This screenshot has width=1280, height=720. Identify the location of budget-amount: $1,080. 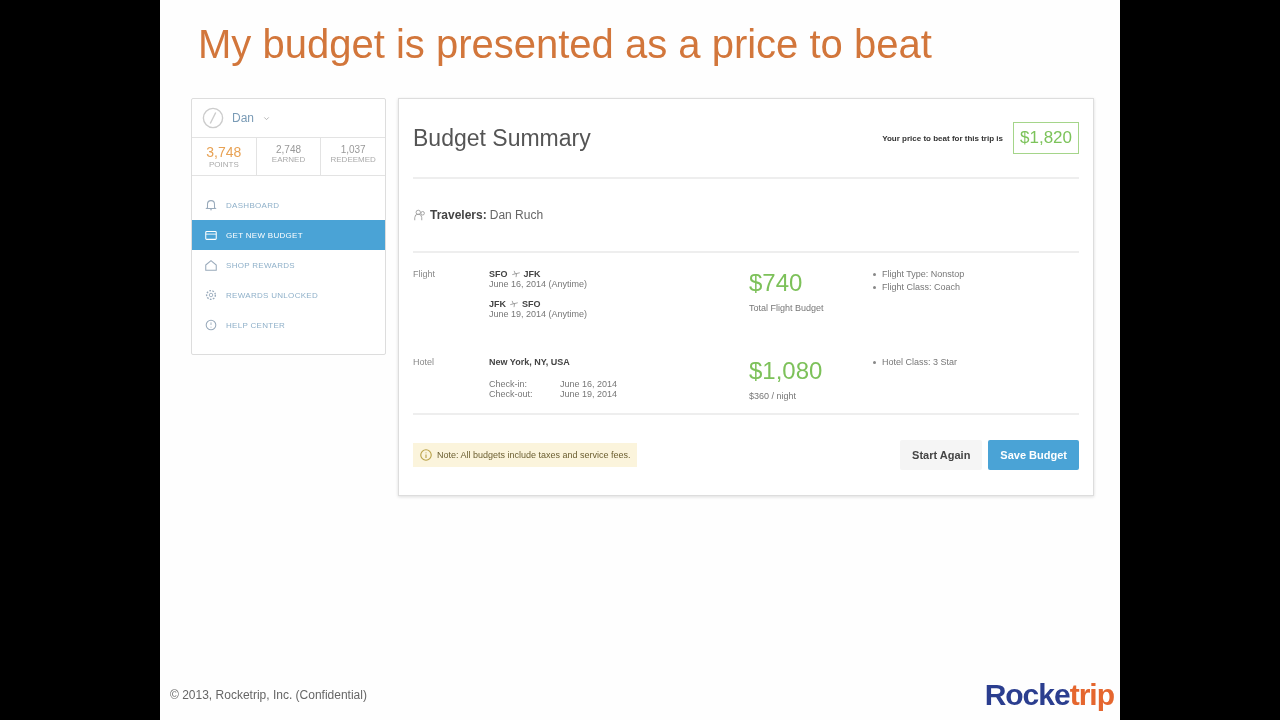
(786, 371).